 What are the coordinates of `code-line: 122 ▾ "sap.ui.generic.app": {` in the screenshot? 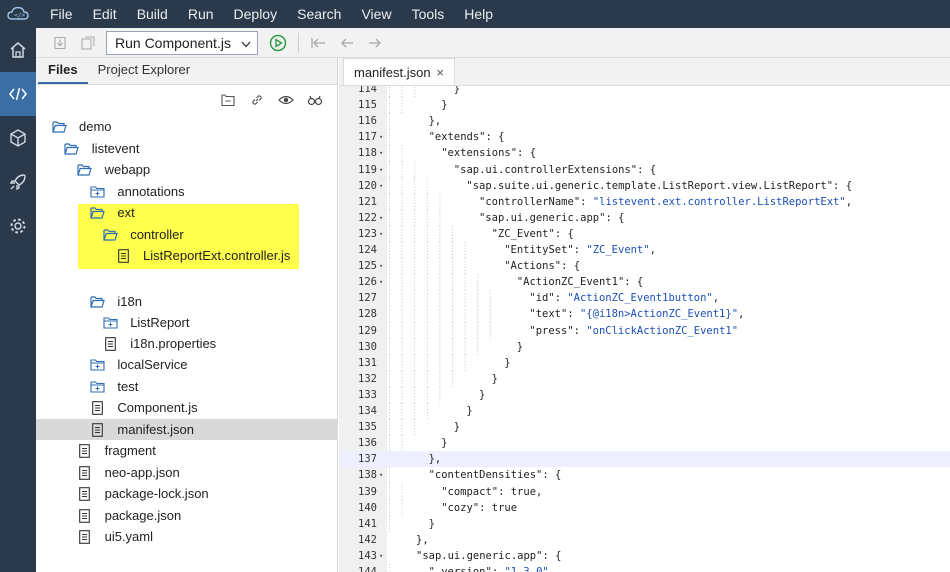 It's located at (644, 218).